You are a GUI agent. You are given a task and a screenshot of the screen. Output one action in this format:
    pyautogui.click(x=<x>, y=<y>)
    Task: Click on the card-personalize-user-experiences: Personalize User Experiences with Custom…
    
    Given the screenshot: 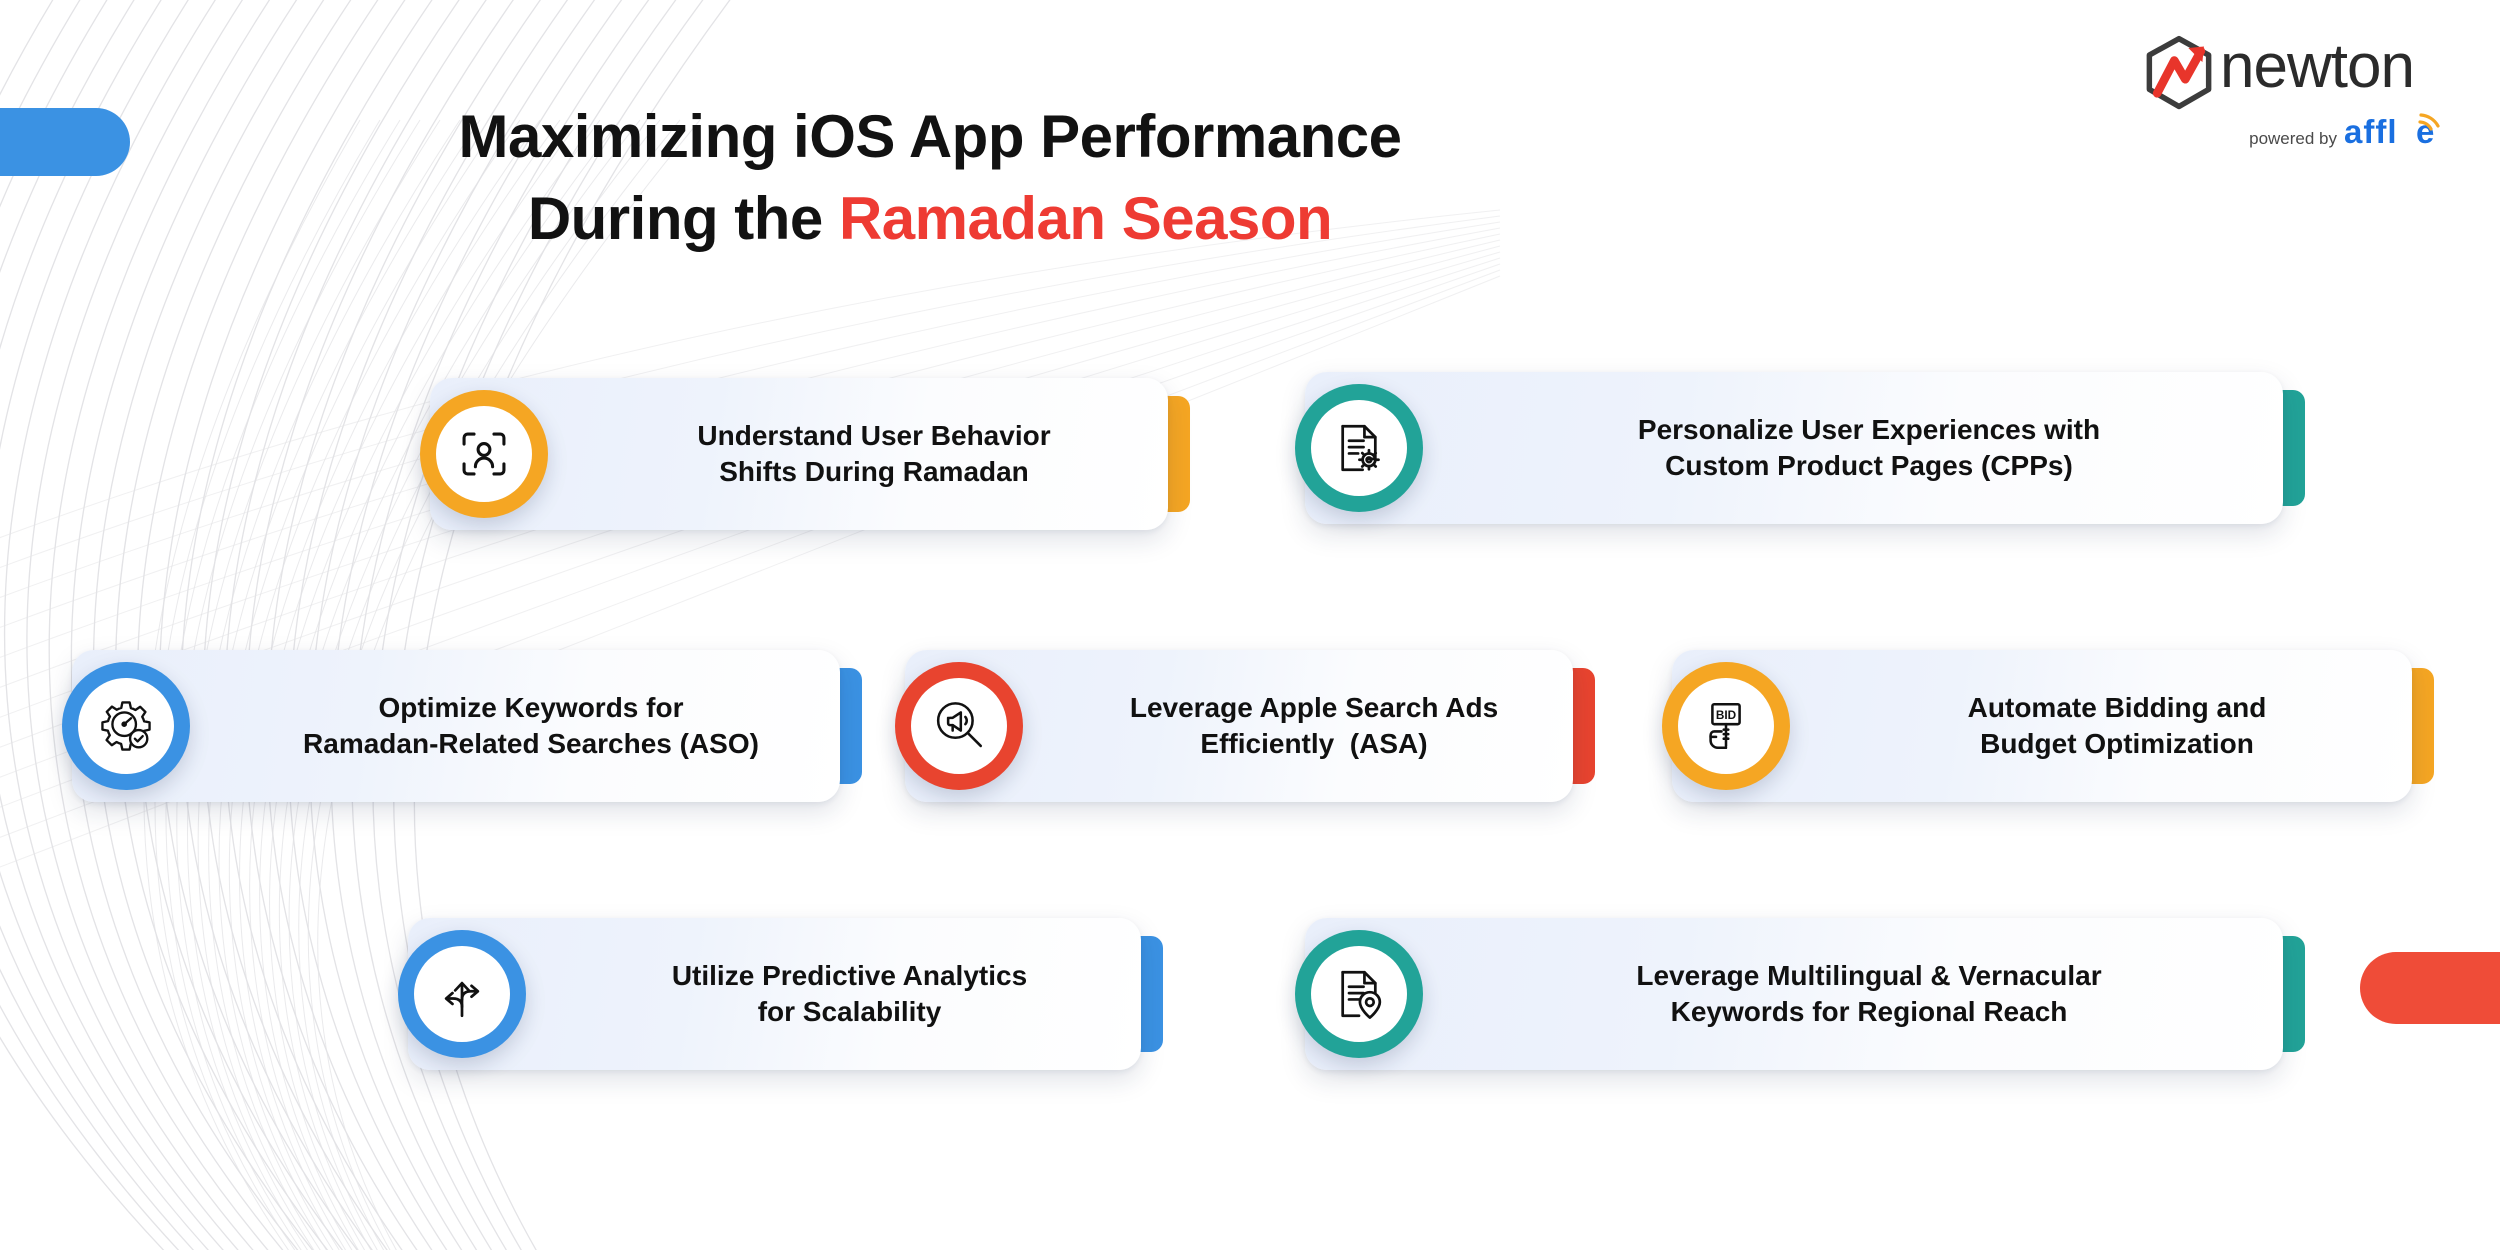 What is the action you would take?
    pyautogui.click(x=1800, y=448)
    